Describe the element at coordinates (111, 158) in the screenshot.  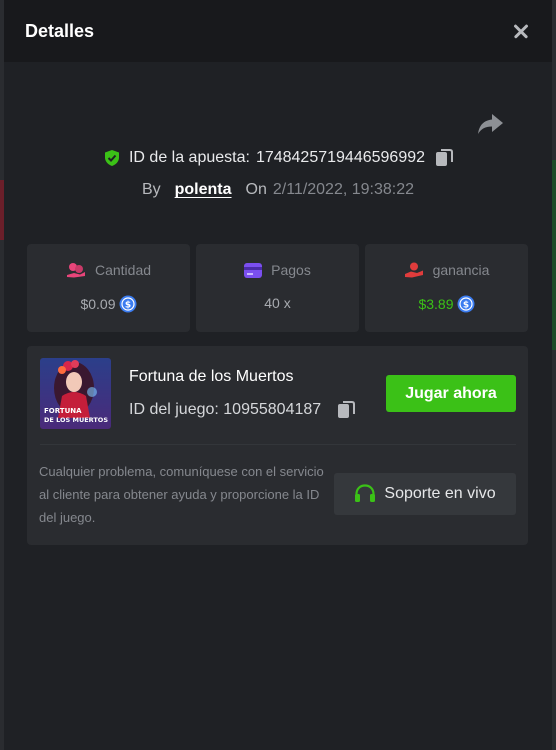
I see `shield-check-icon` at that location.